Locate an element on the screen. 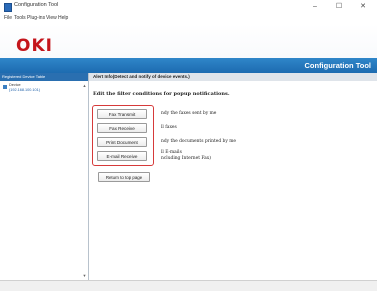 The image size is (377, 291). print-document-button: Print Document is located at coordinates (122, 142).